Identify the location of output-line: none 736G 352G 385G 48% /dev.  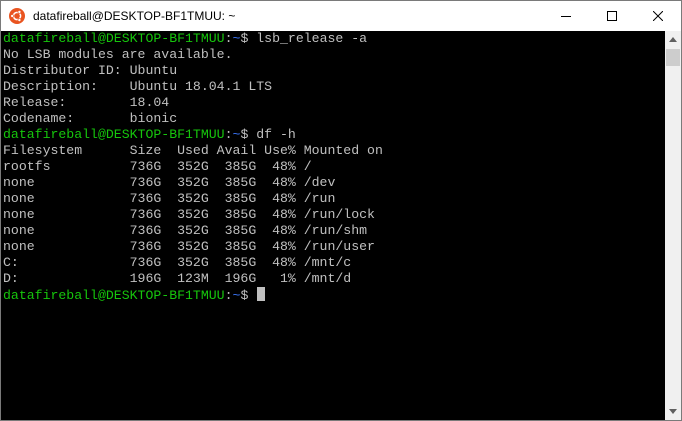
(169, 182).